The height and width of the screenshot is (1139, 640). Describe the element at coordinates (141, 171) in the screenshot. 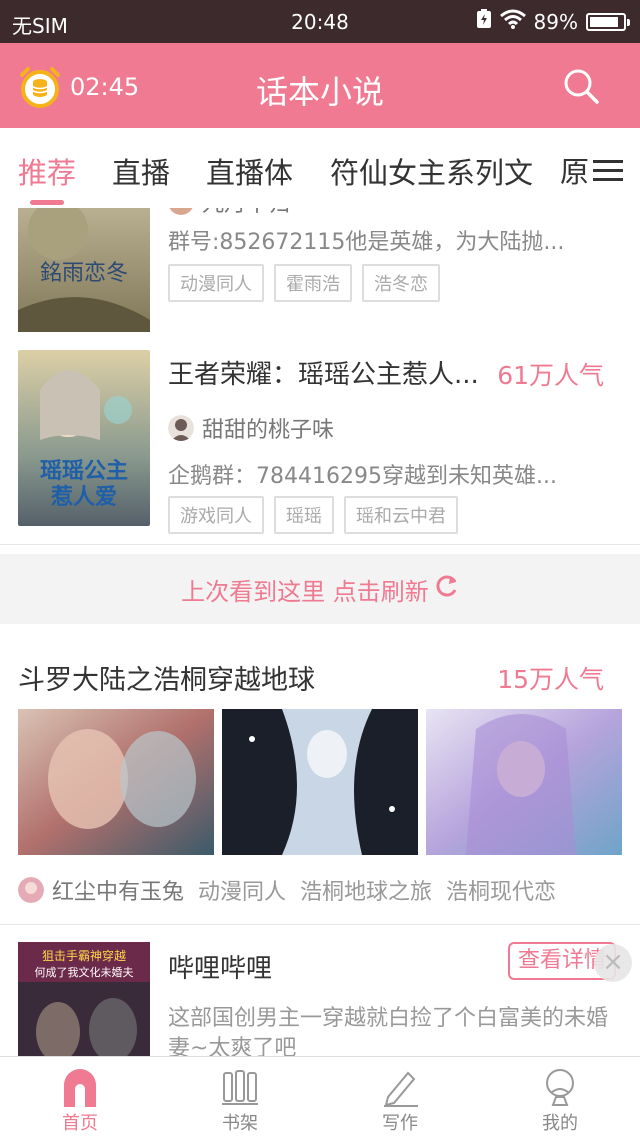

I see `tab-live: 直播` at that location.